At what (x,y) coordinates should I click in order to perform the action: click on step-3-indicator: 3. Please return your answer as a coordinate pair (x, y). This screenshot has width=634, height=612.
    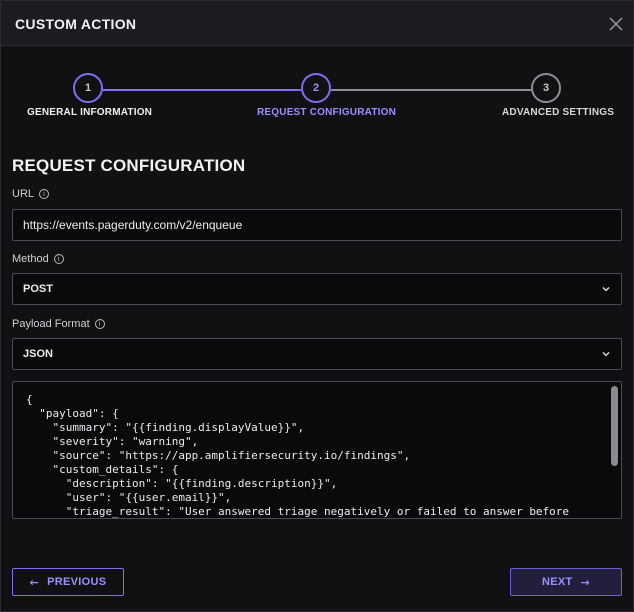
    Looking at the image, I should click on (546, 88).